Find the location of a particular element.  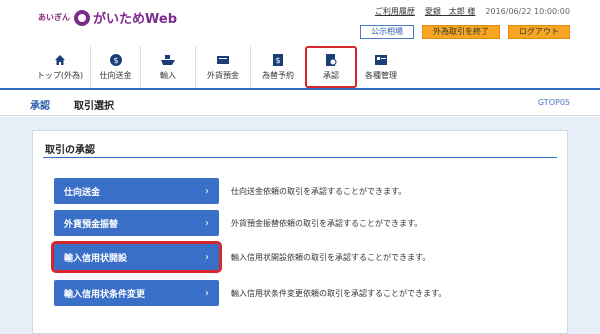

global-nav: トップ(外為) $ 仕向送金 輸入 外貨預金 $ 為替予約 承認 各種管理 is located at coordinates (217, 67).